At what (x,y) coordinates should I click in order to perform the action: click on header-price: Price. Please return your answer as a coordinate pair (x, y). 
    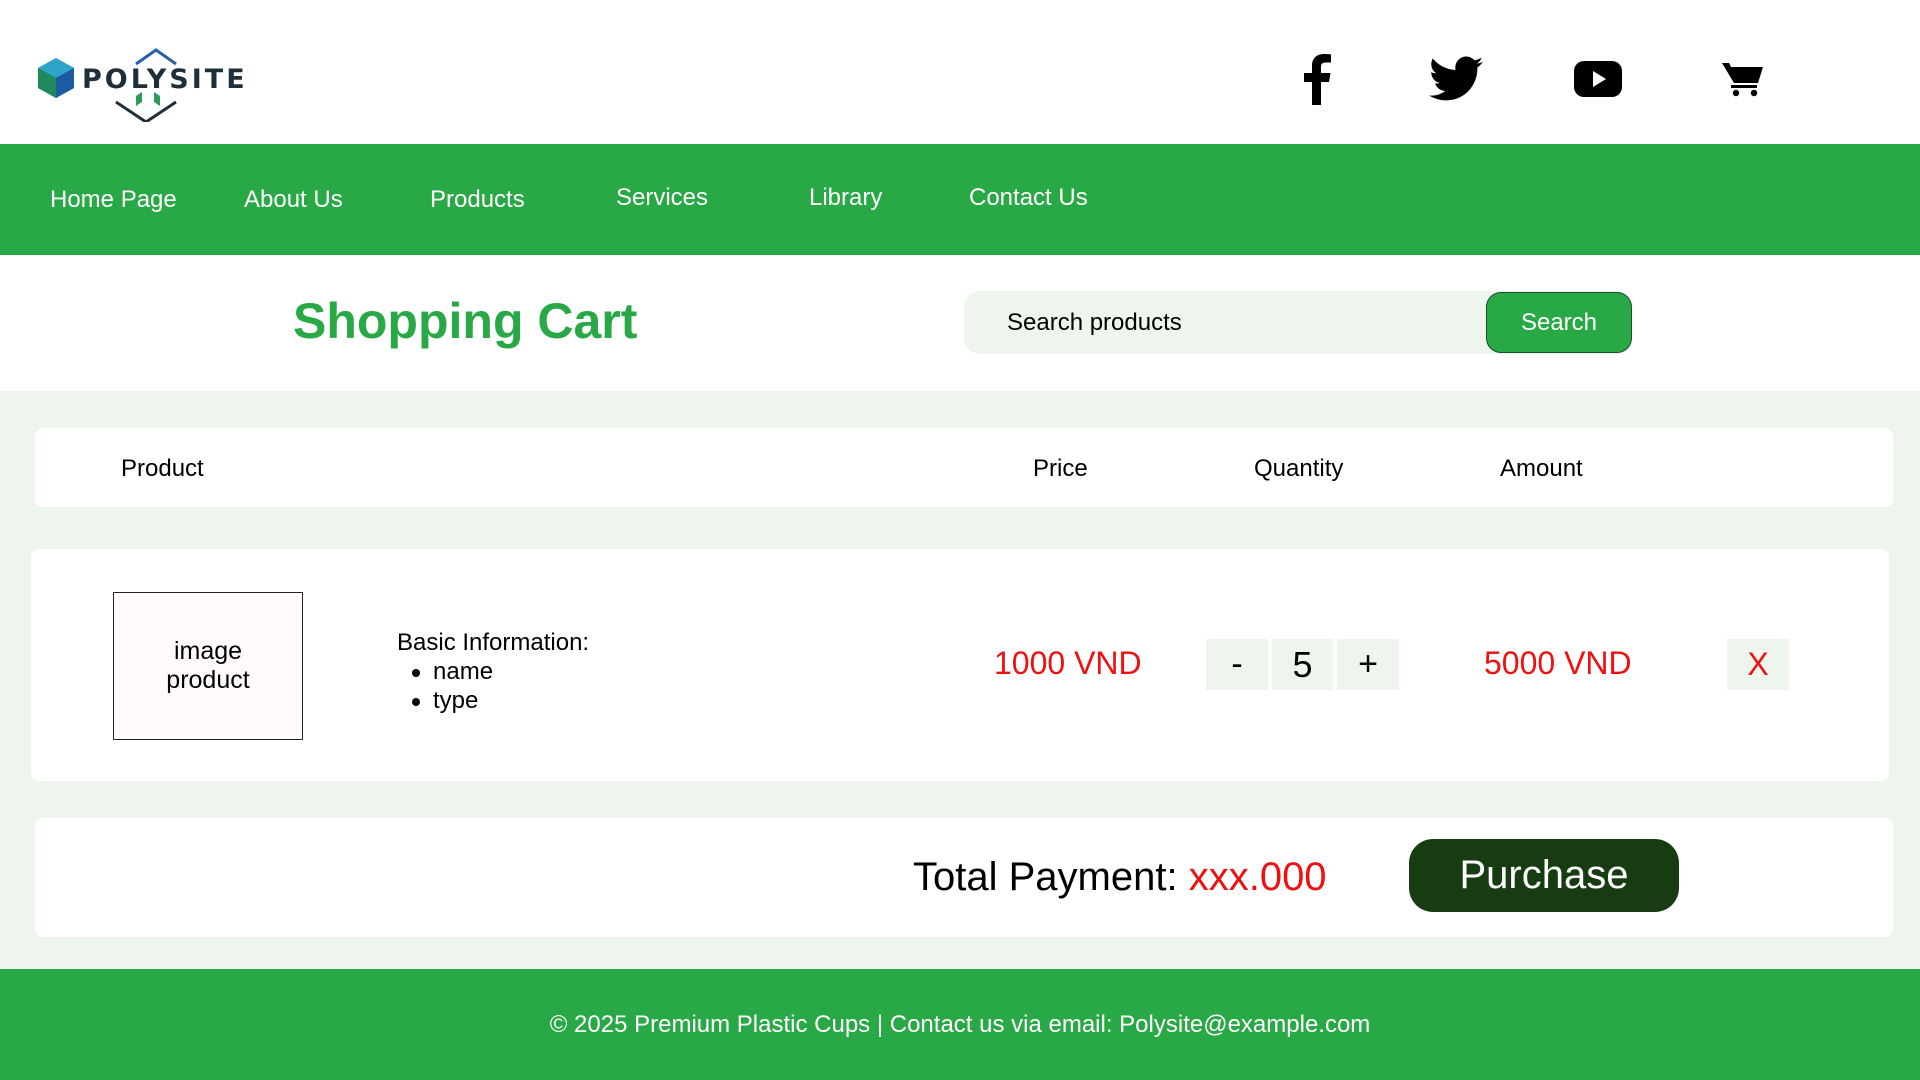
    Looking at the image, I should click on (1060, 468).